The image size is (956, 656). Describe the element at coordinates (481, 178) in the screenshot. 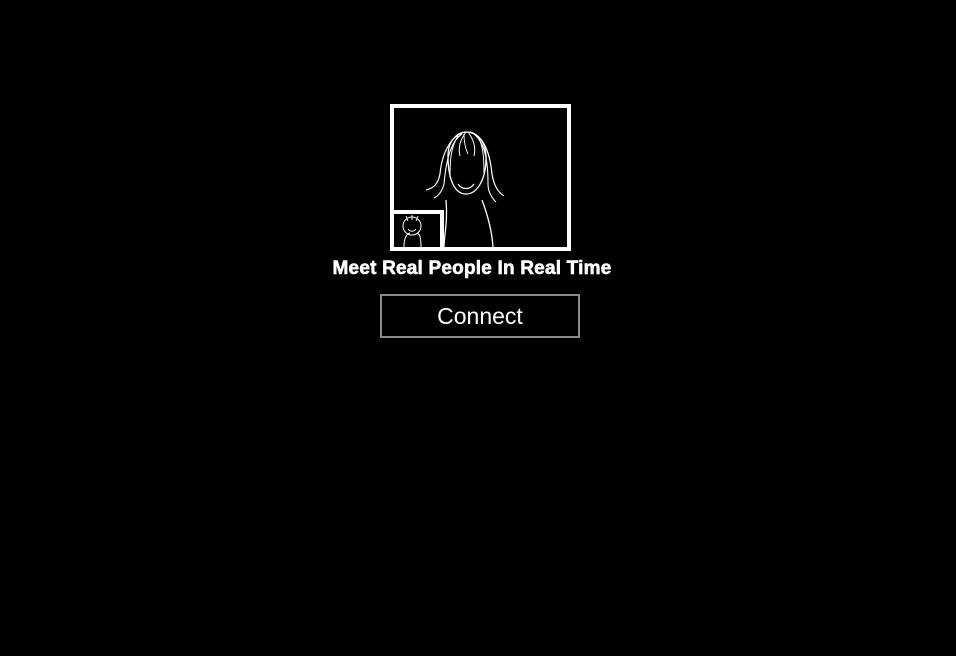

I see `video-chat-logo-icon` at that location.